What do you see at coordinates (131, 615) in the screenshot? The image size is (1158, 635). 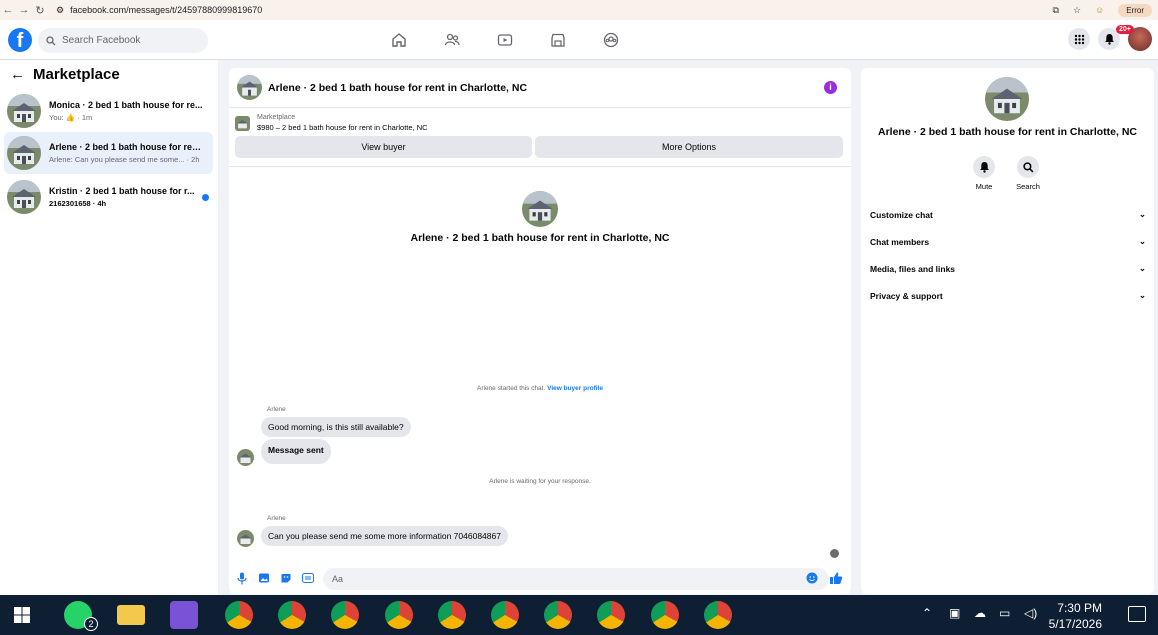 I see `file-explorer-icon` at bounding box center [131, 615].